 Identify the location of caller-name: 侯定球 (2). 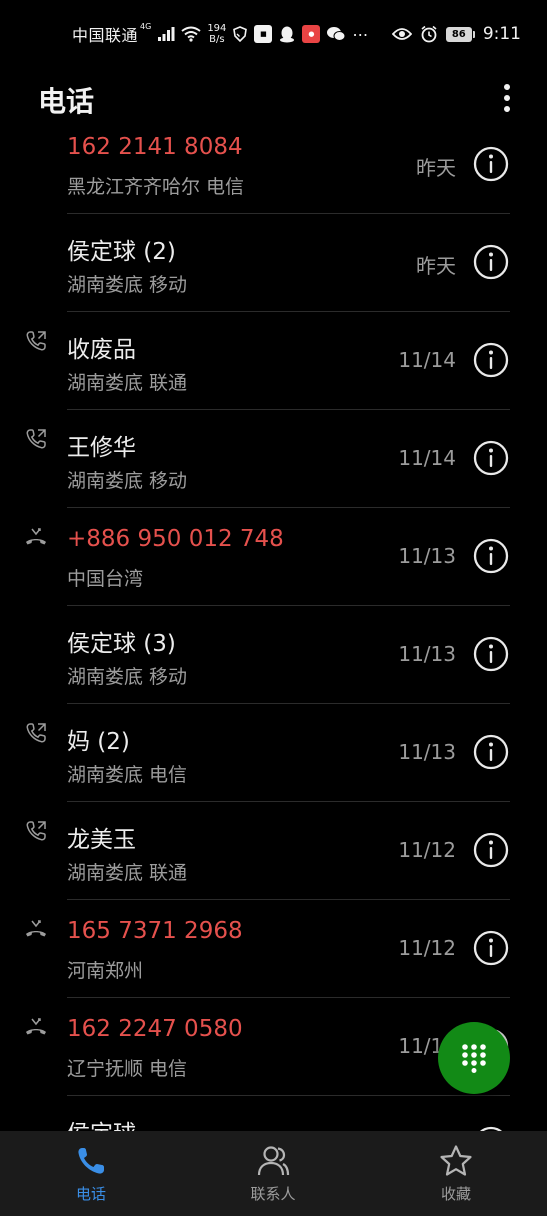
(121, 252).